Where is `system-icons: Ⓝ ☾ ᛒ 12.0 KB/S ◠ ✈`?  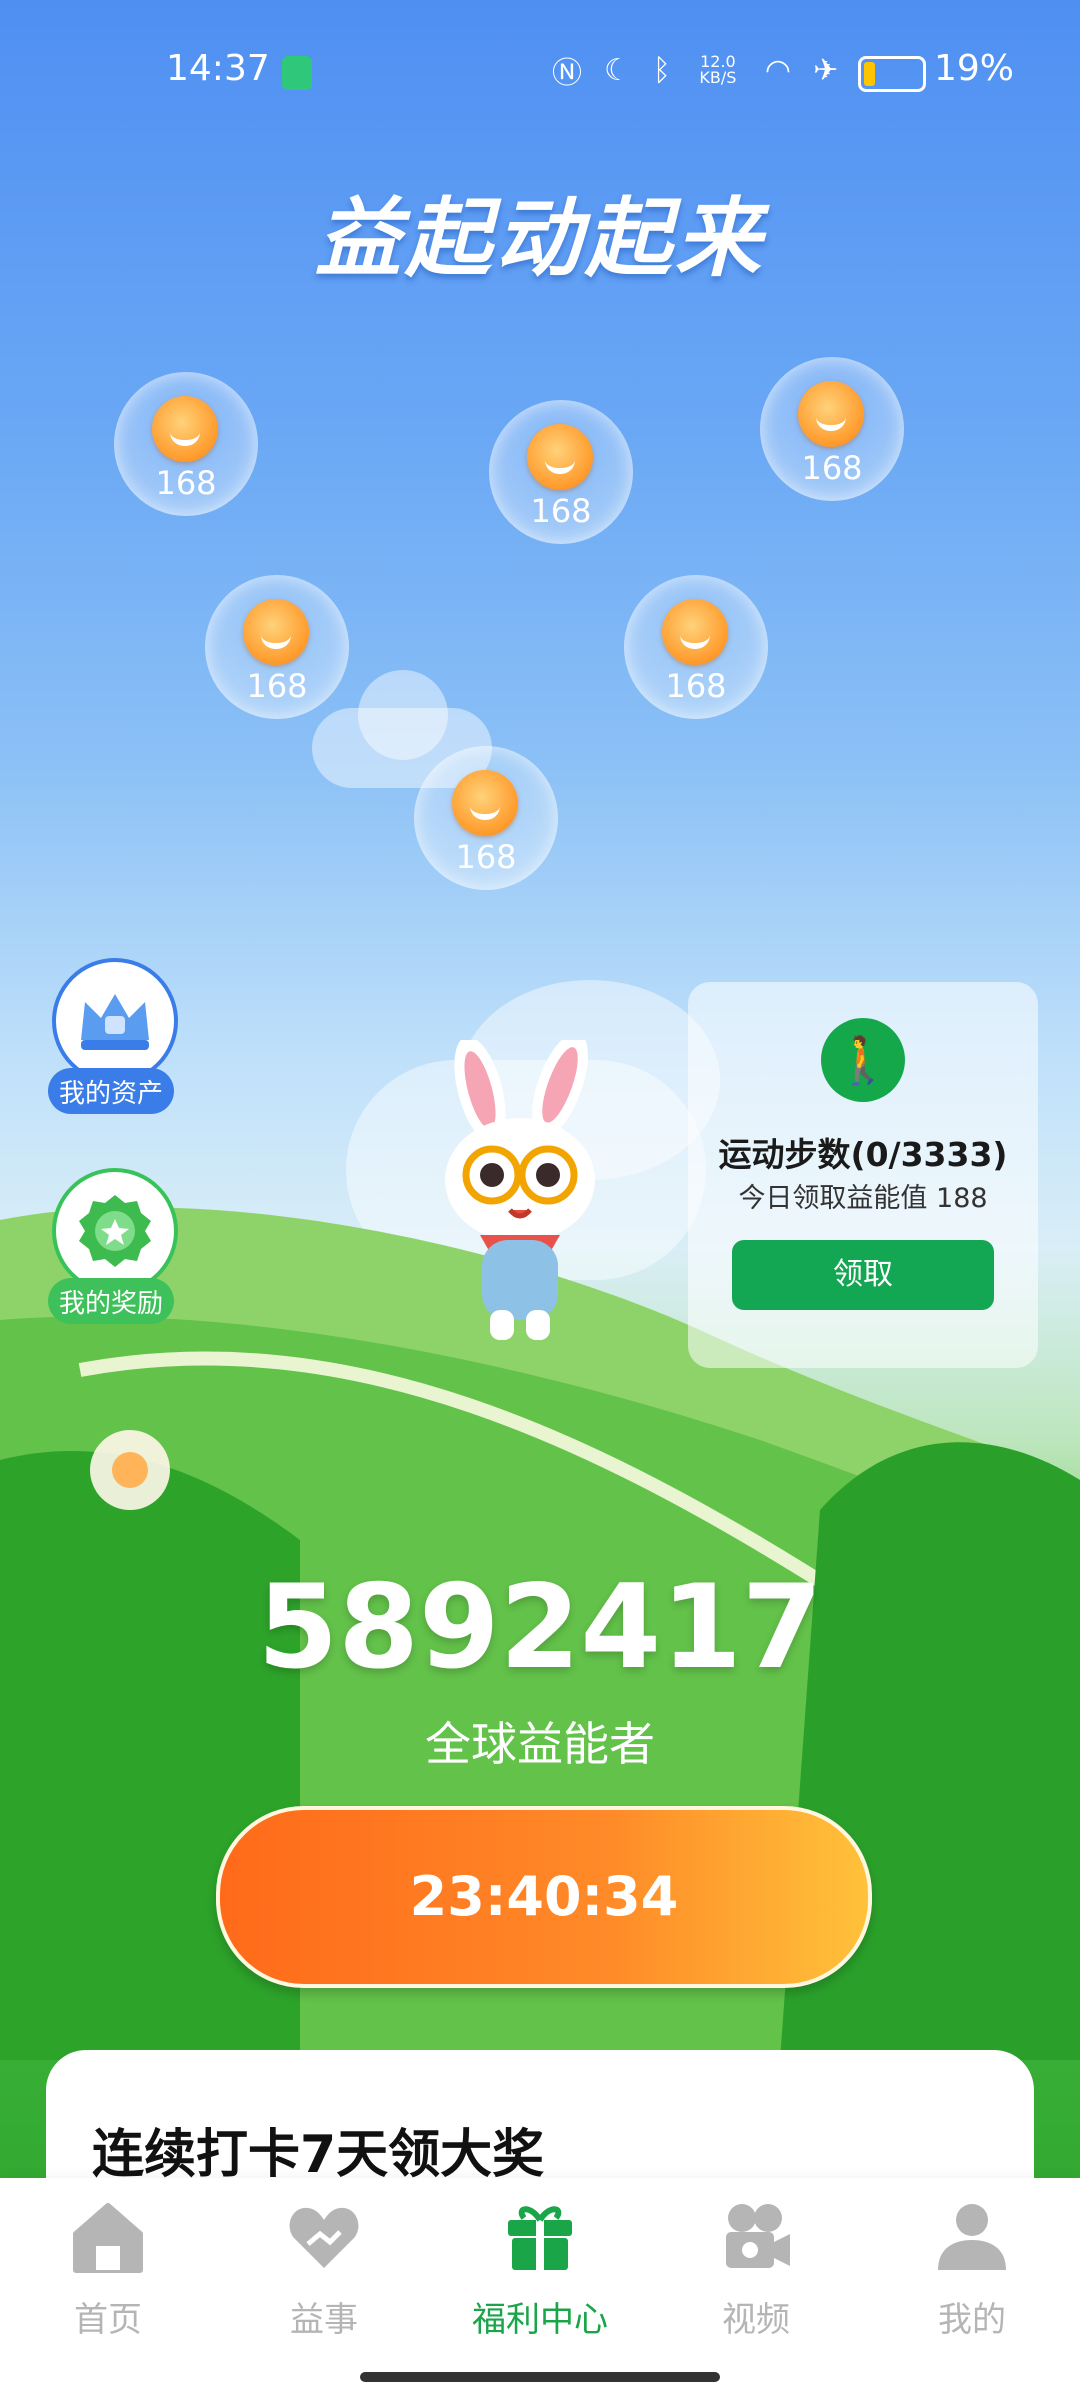
system-icons: Ⓝ ☾ ᛒ 12.0 KB/S ◠ ✈ is located at coordinates (695, 70).